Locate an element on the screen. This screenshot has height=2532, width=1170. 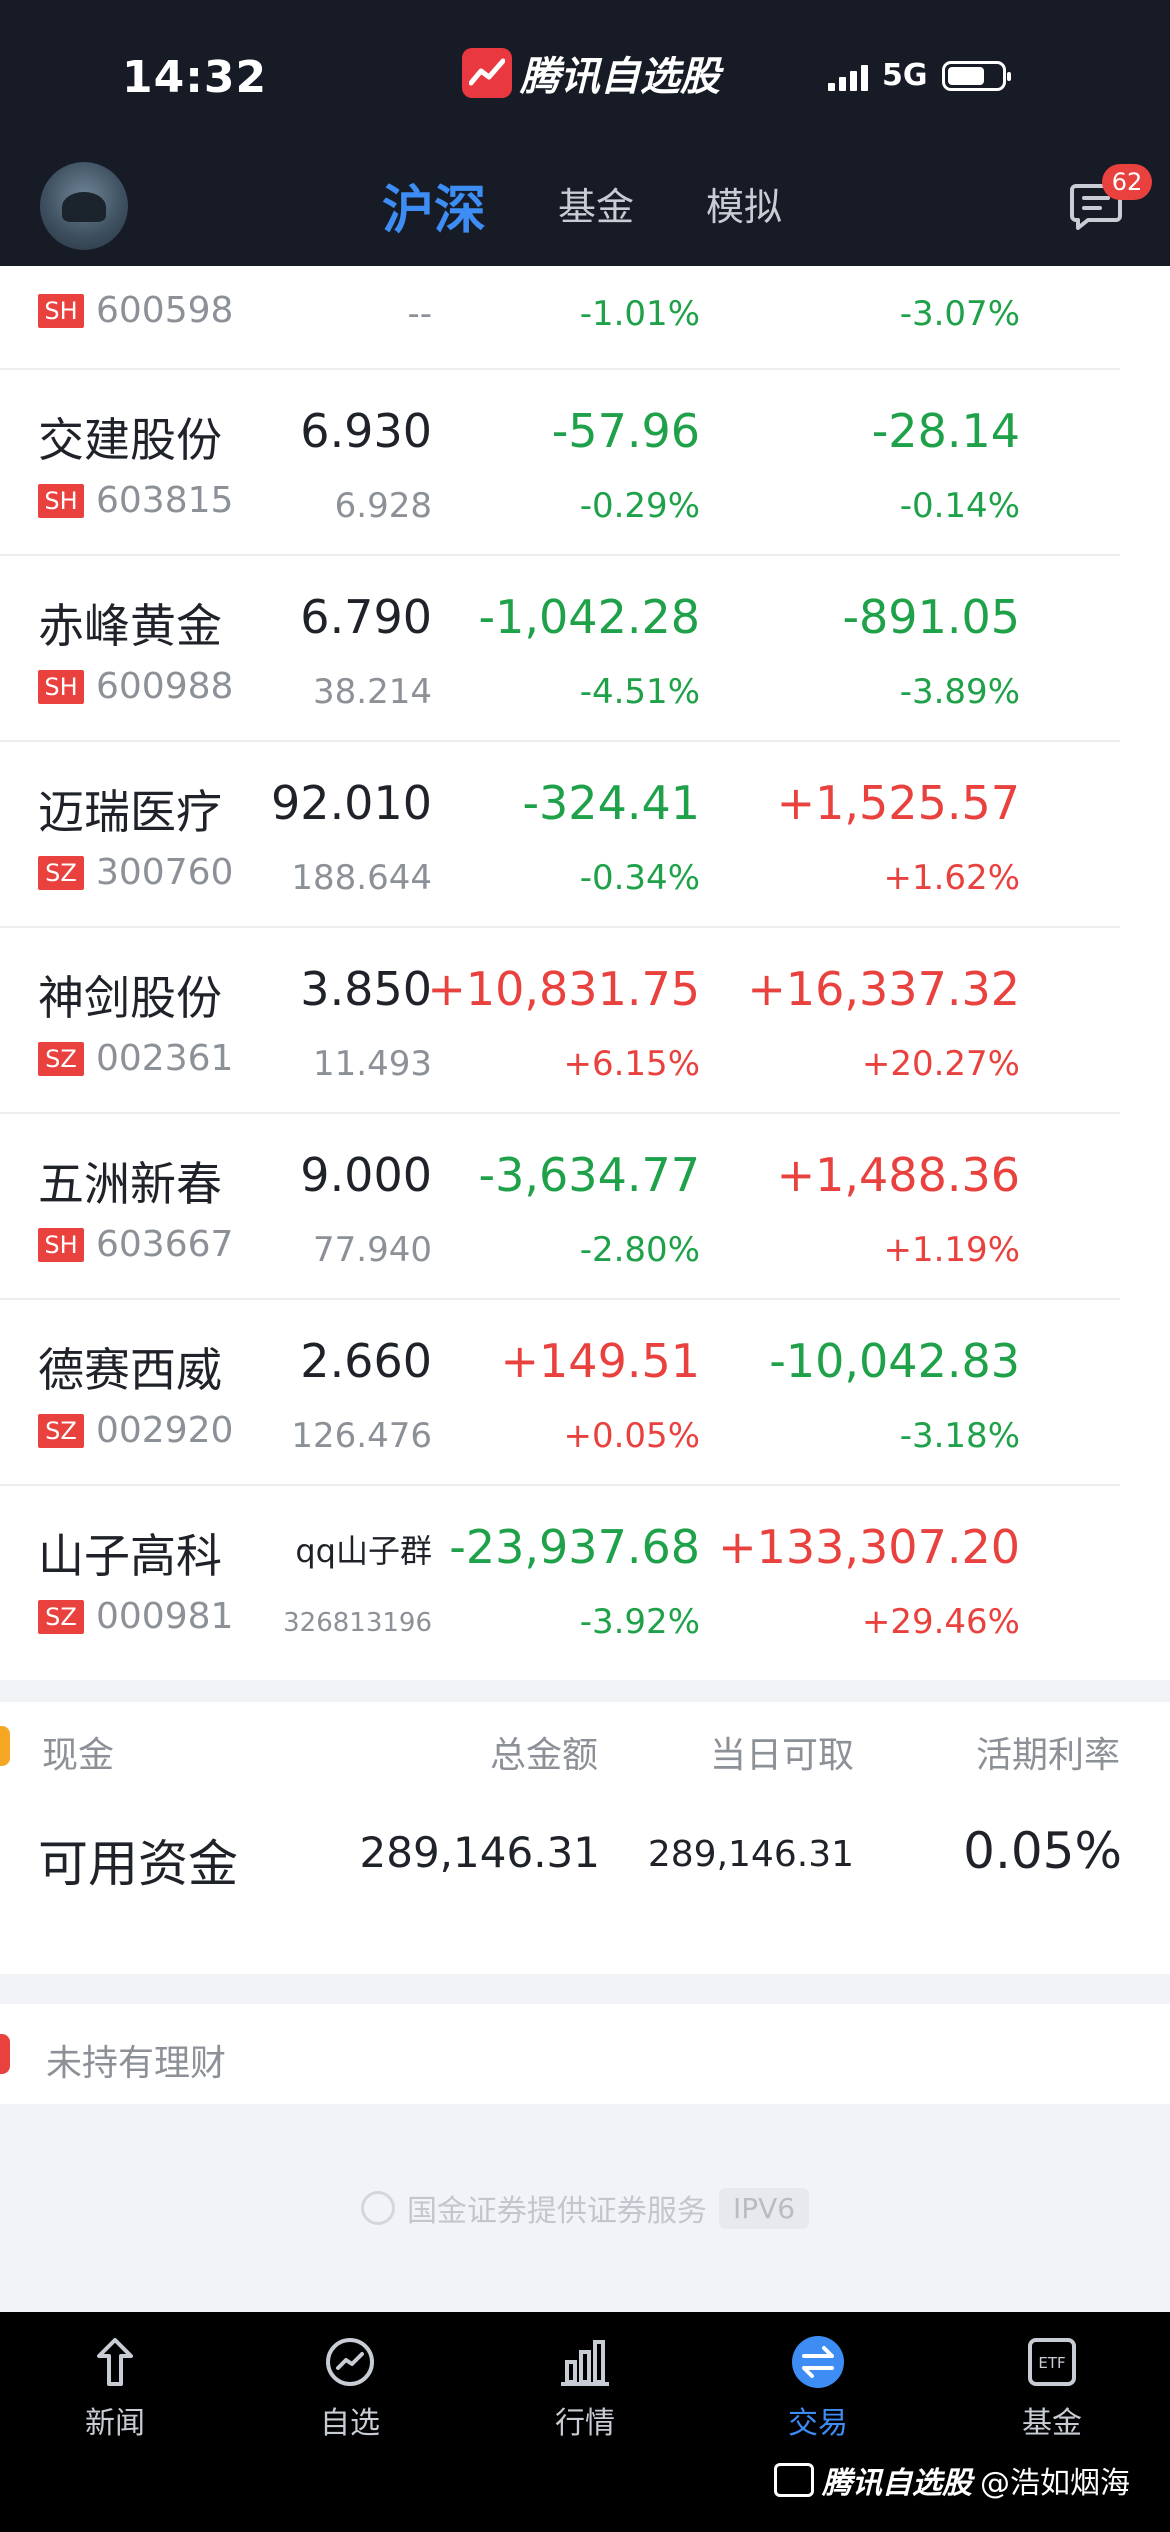
signal-icon is located at coordinates (848, 76).